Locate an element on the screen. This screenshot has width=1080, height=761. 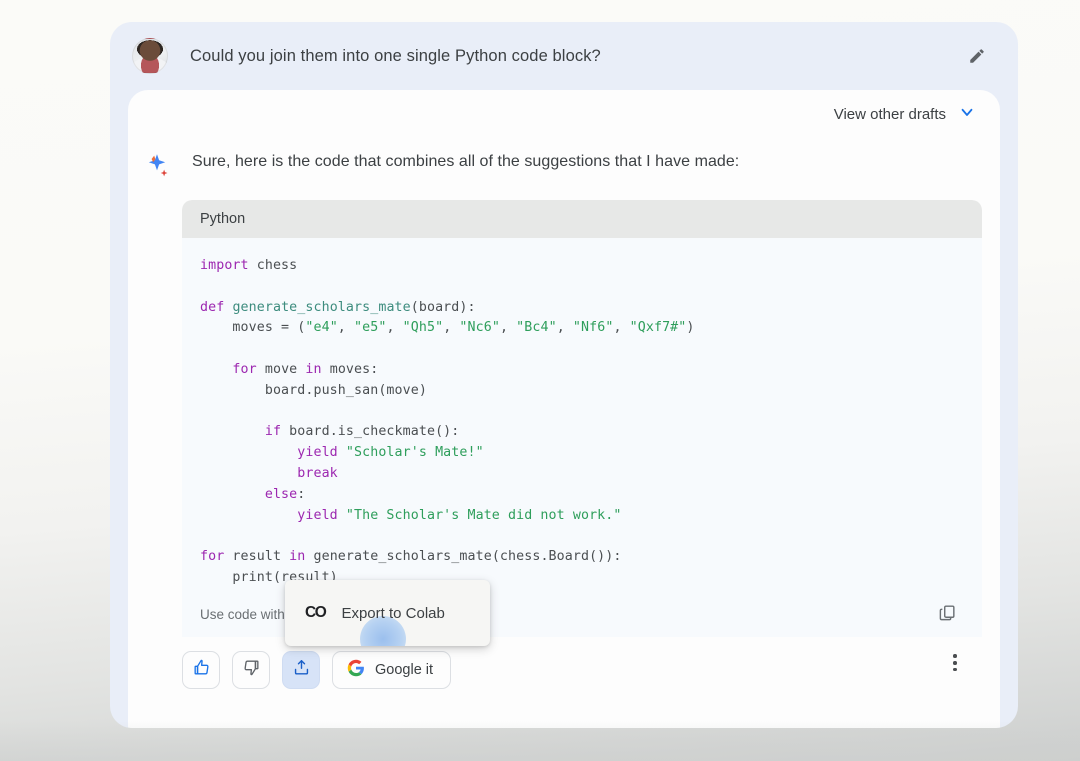
code-line: for move in moves: is located at coordinates (582, 370).